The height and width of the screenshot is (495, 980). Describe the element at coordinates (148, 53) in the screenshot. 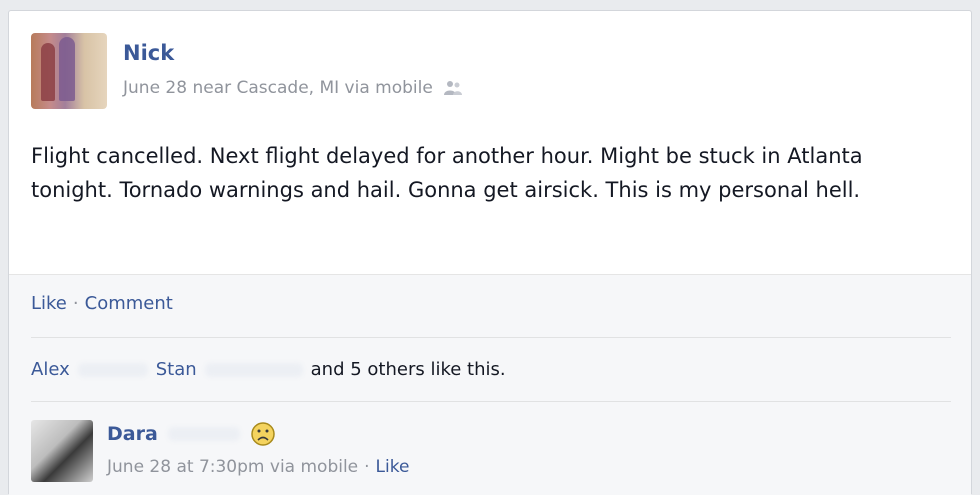

I see `post-author-name: Nick` at that location.